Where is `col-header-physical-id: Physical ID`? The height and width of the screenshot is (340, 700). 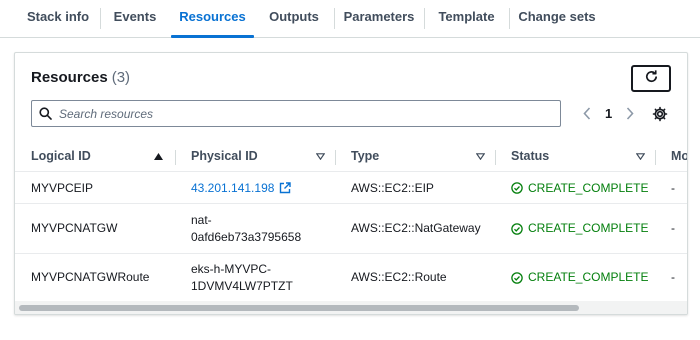
col-header-physical-id: Physical ID is located at coordinates (258, 156).